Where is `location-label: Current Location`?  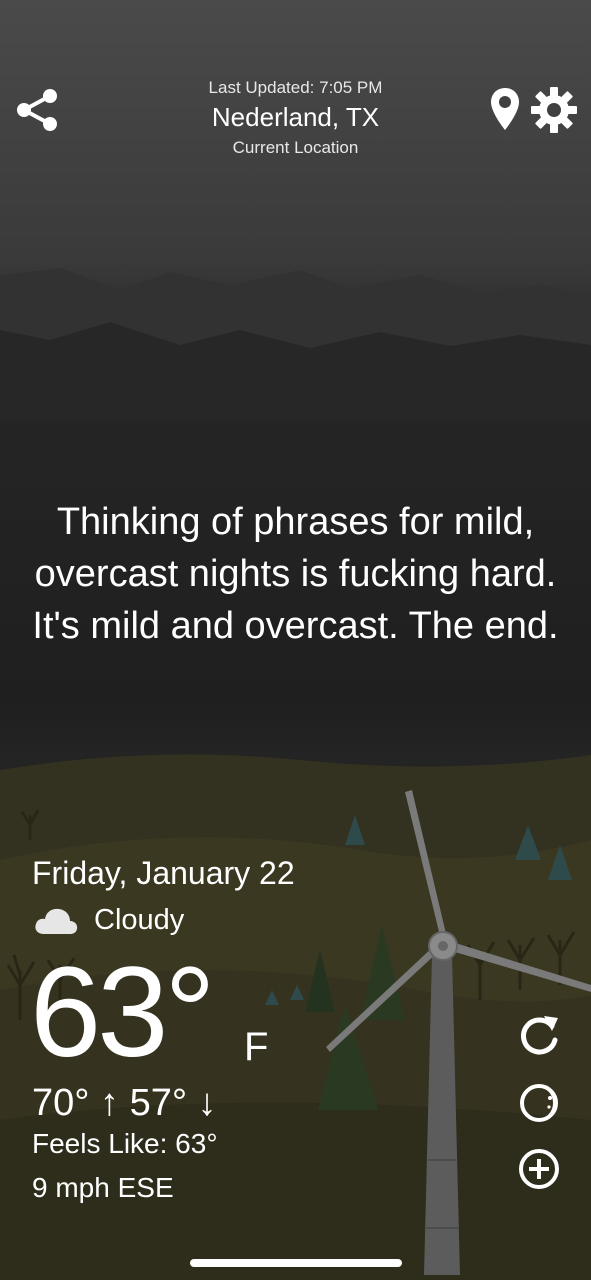 location-label: Current Location is located at coordinates (295, 147).